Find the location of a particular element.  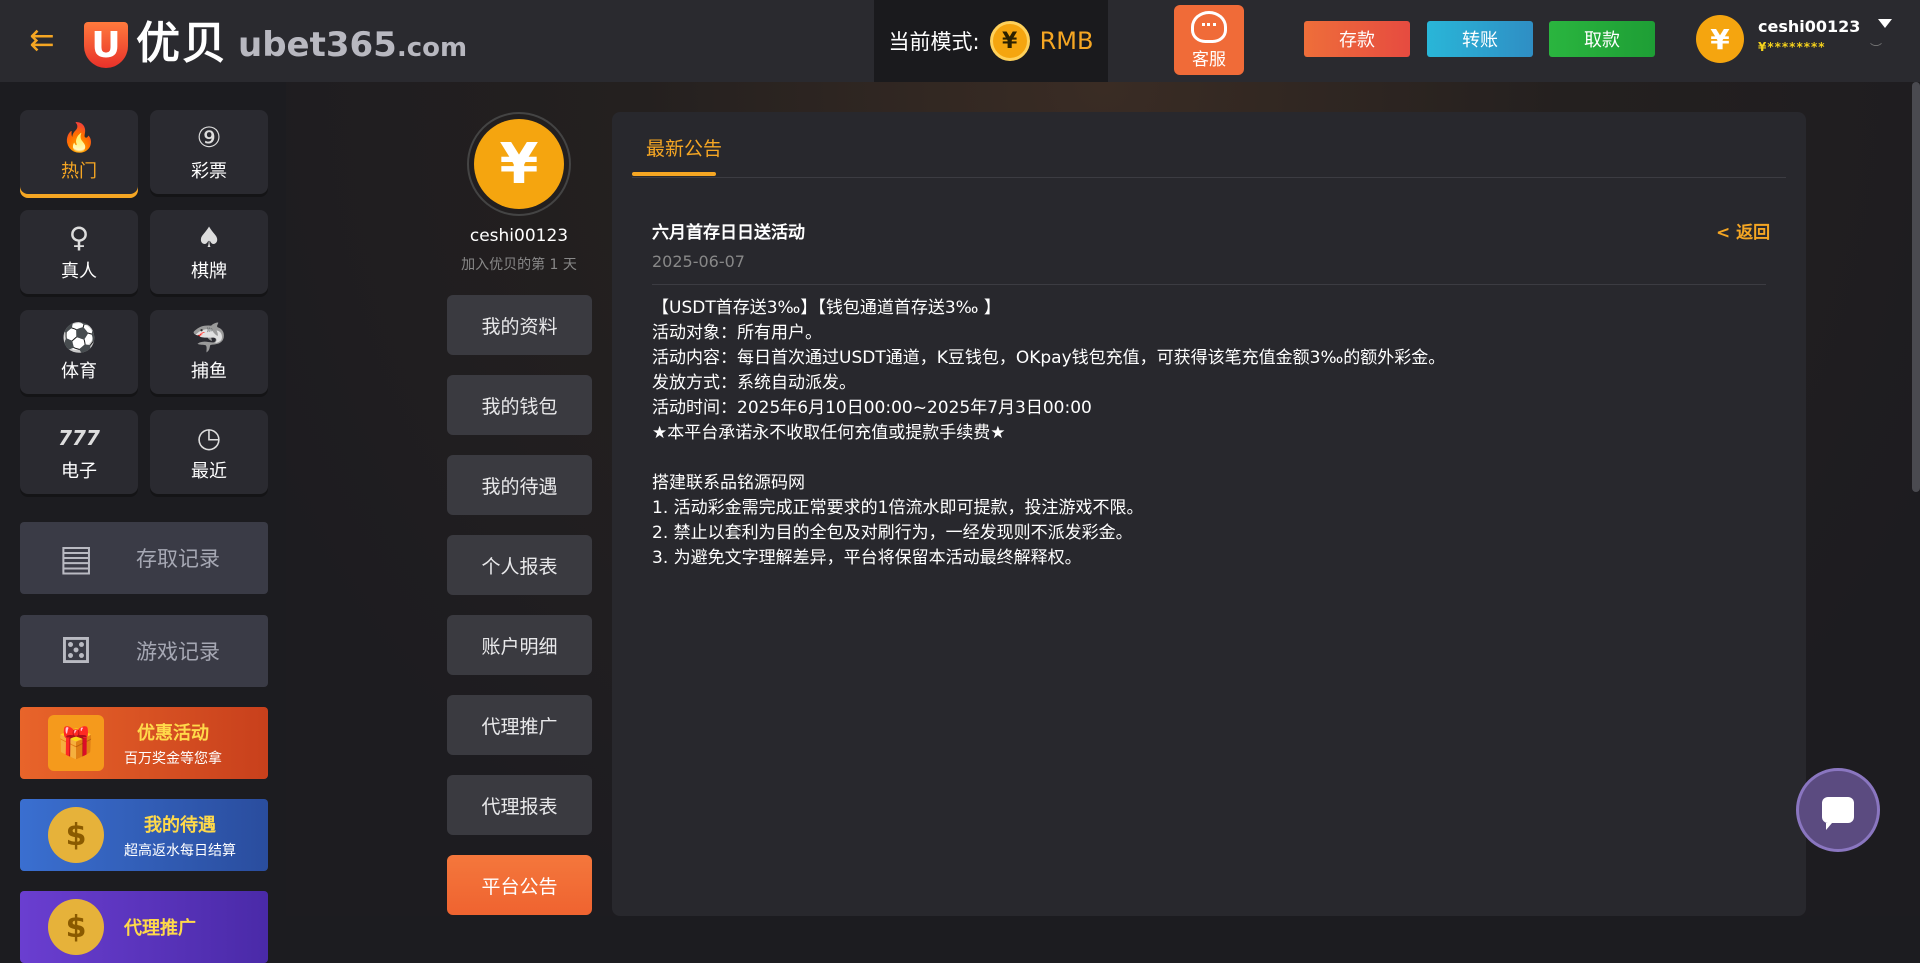

category-label: 真人 is located at coordinates (79, 271).